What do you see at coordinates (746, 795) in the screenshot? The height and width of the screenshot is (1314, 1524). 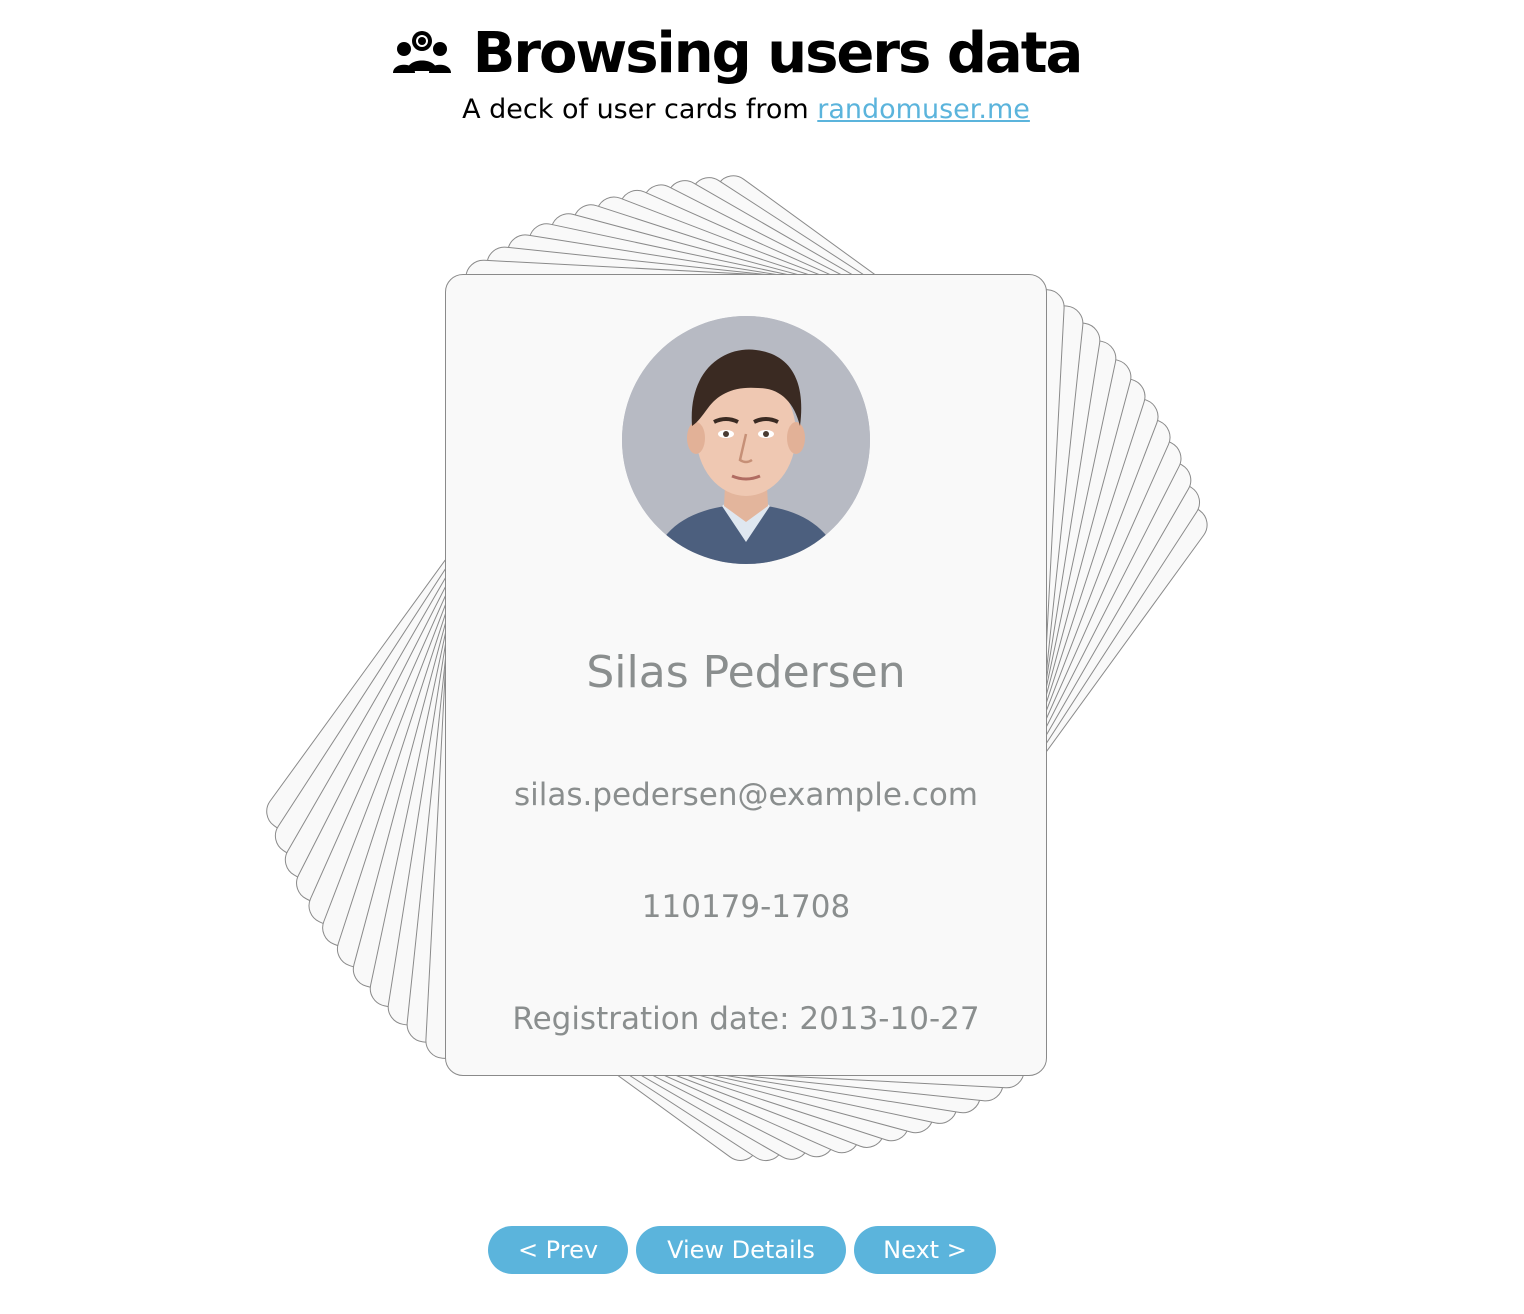 I see `user-email: silas.pedersen@example.com` at bounding box center [746, 795].